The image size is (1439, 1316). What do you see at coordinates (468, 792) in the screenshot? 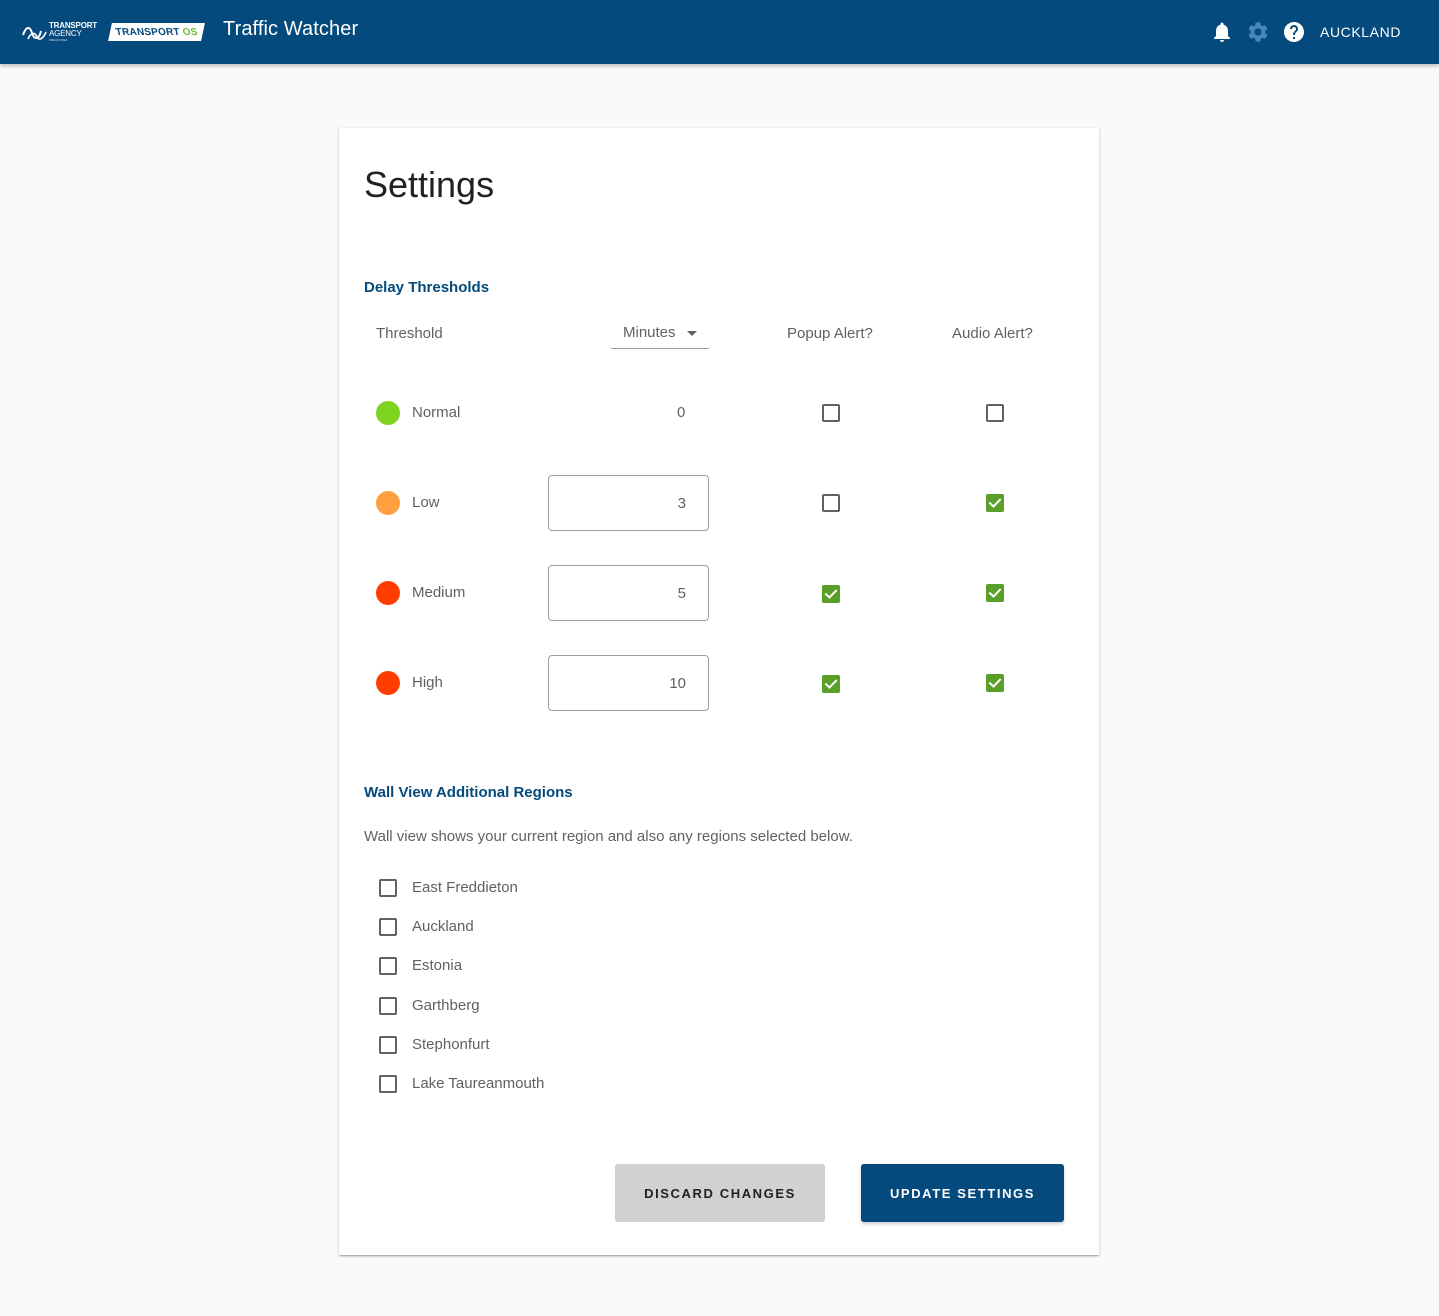
I see `wall-view-regions-heading: Wall View Additional Regions` at bounding box center [468, 792].